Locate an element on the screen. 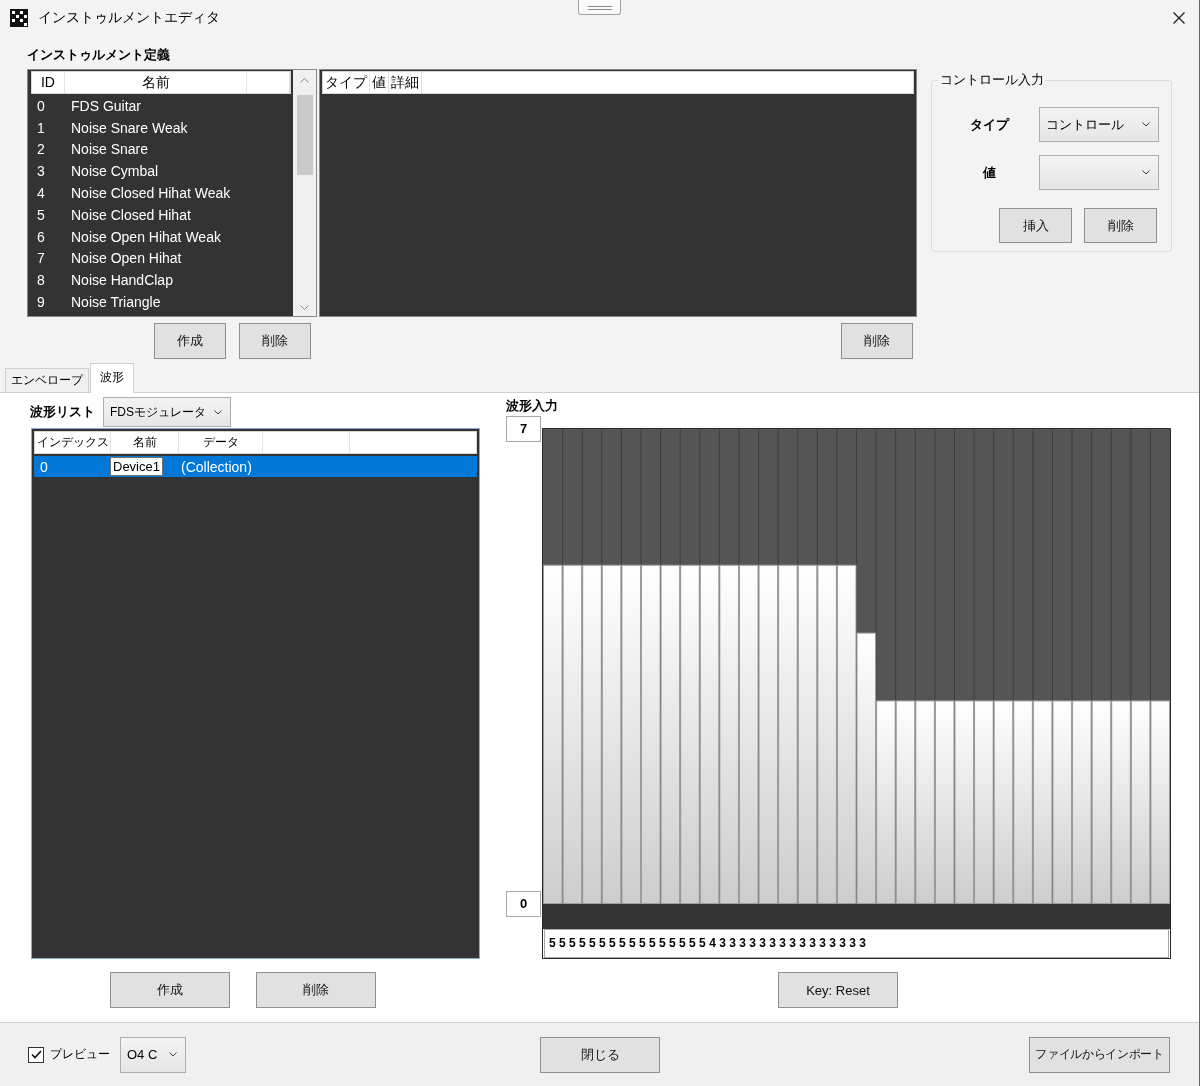 Image resolution: width=1200 pixels, height=1086 pixels. id-cell: 2 is located at coordinates (45, 149).